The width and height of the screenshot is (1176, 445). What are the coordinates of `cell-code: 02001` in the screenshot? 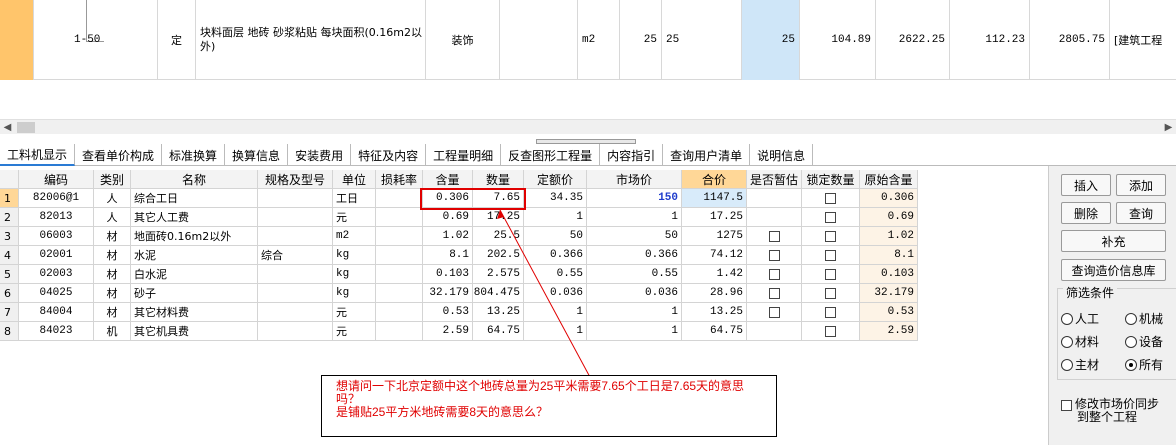 It's located at (56, 255).